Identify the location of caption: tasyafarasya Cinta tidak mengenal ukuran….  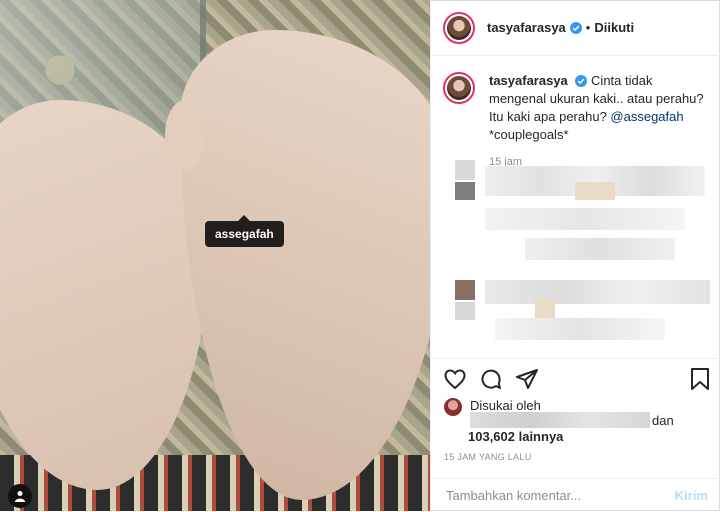
(575, 100).